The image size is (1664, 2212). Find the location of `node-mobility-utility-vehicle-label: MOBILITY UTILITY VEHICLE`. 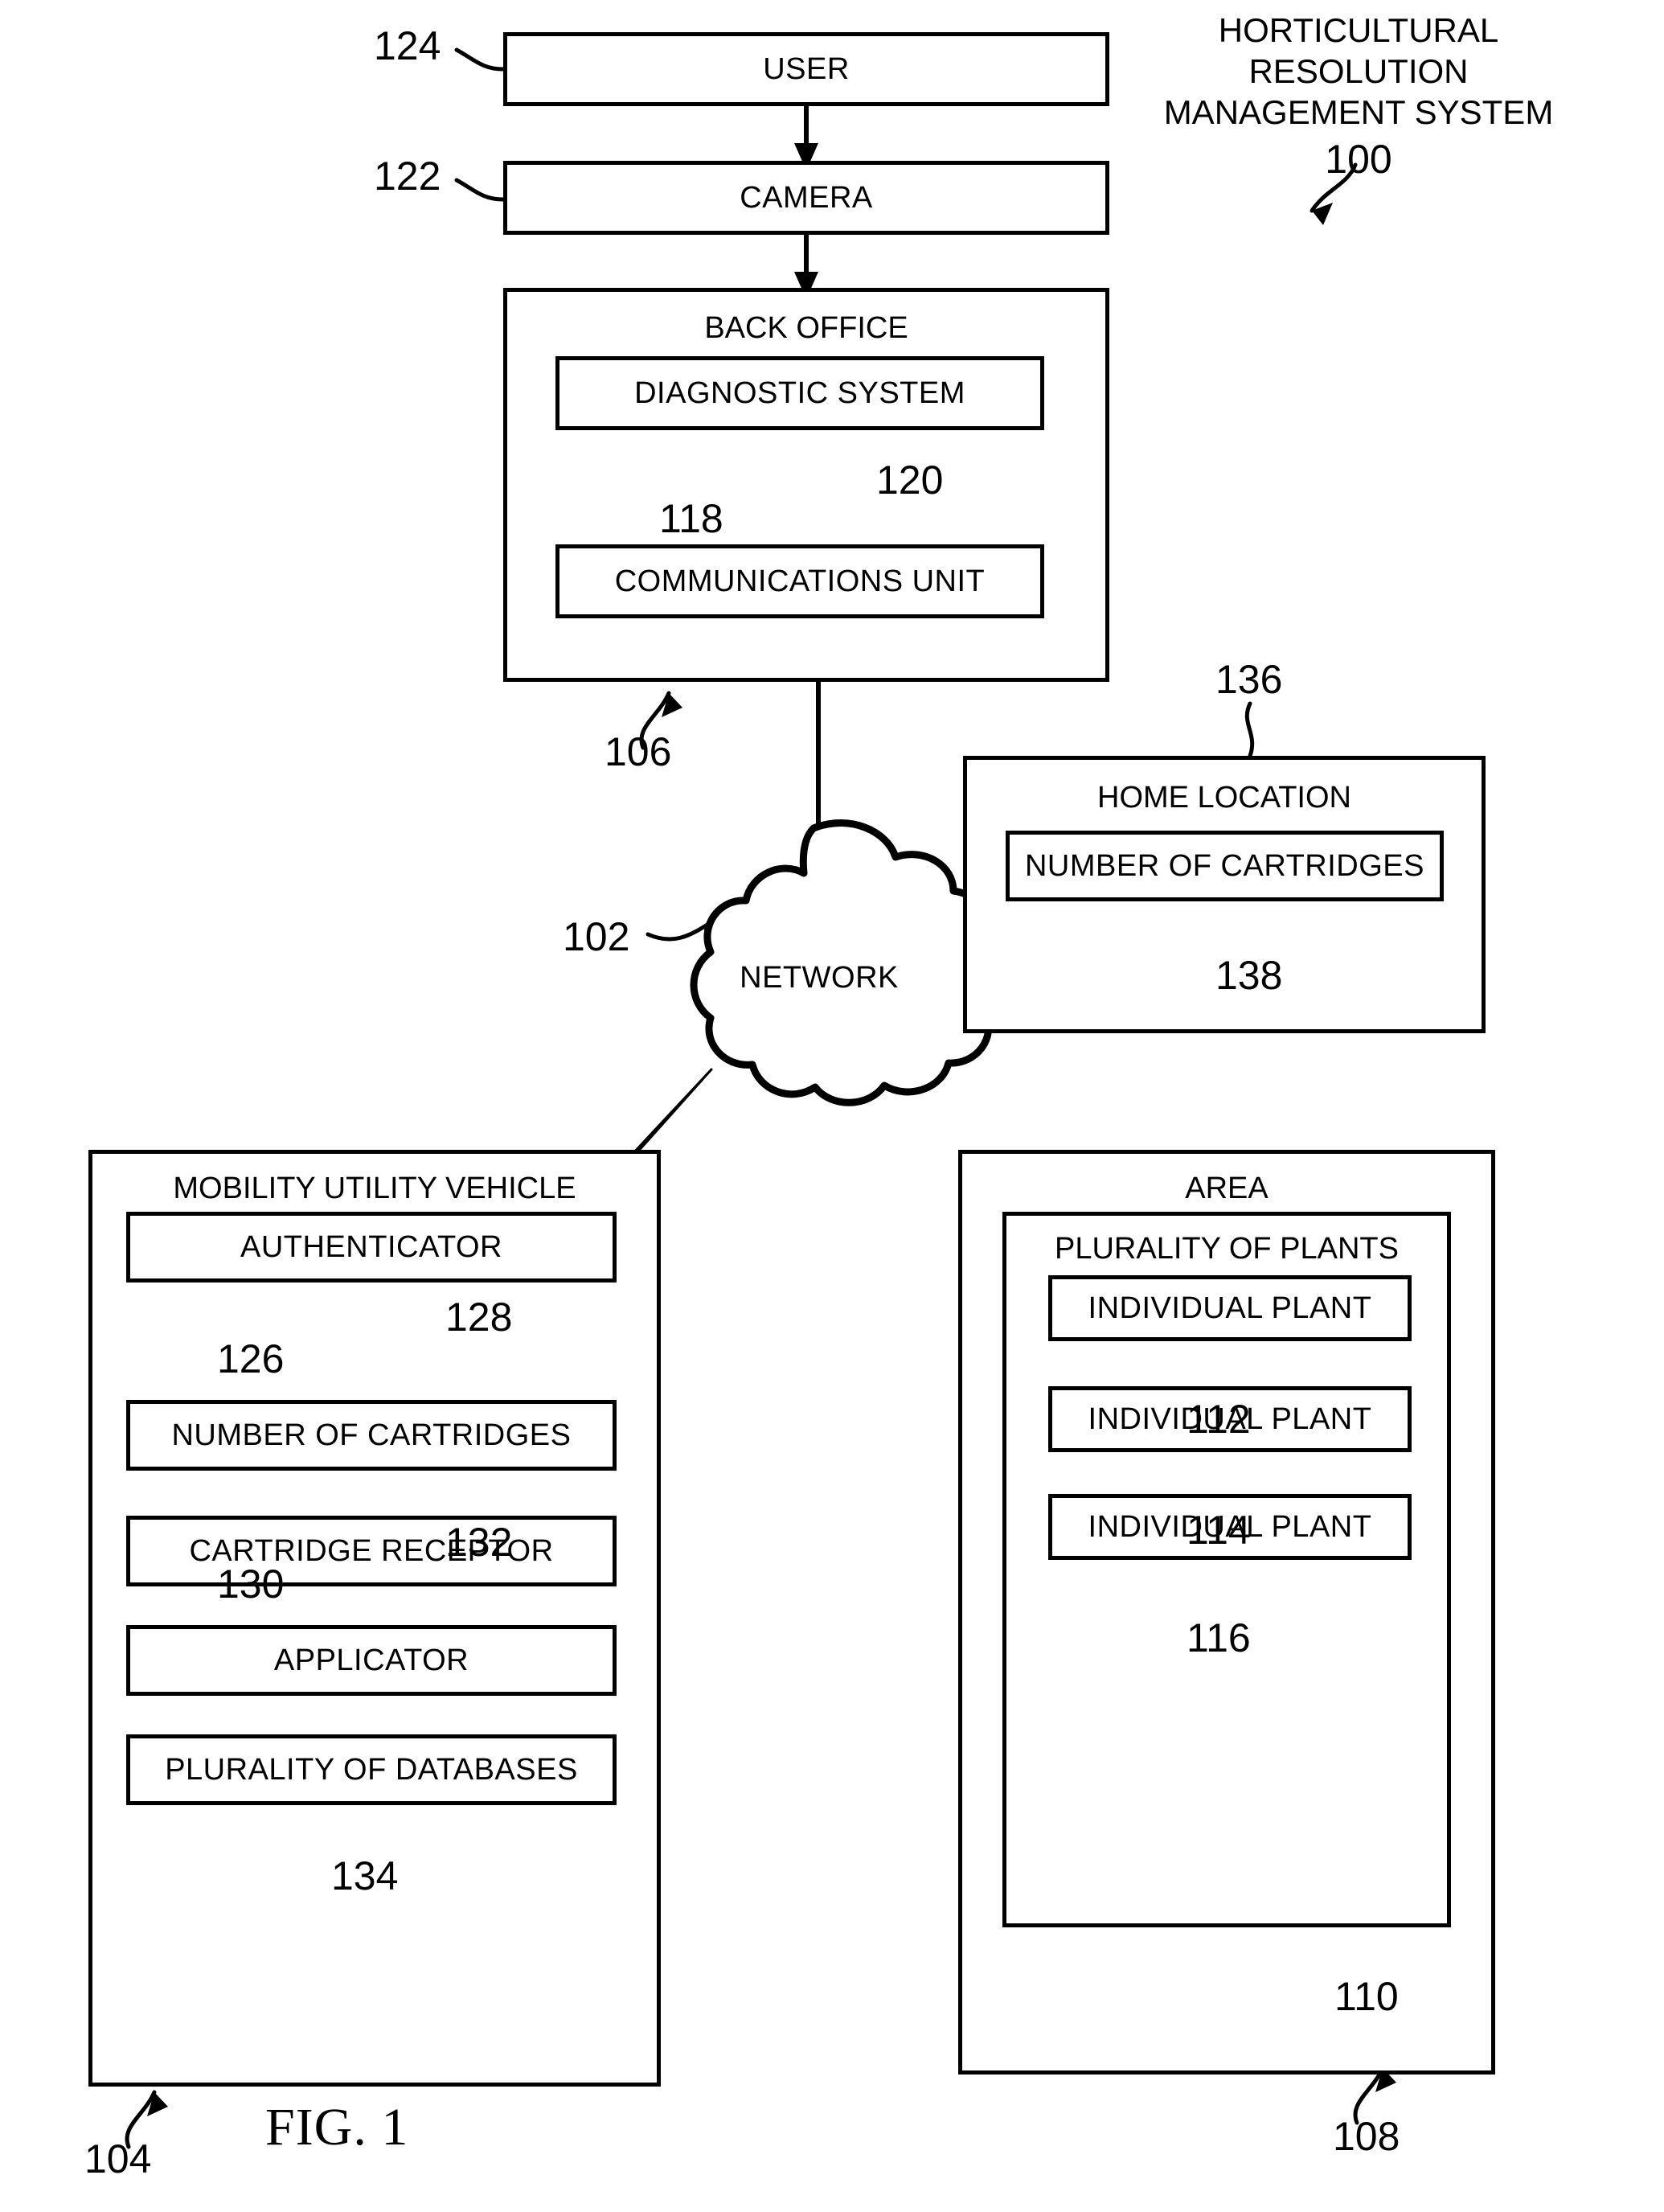

node-mobility-utility-vehicle-label: MOBILITY UTILITY VEHICLE is located at coordinates (374, 1188).